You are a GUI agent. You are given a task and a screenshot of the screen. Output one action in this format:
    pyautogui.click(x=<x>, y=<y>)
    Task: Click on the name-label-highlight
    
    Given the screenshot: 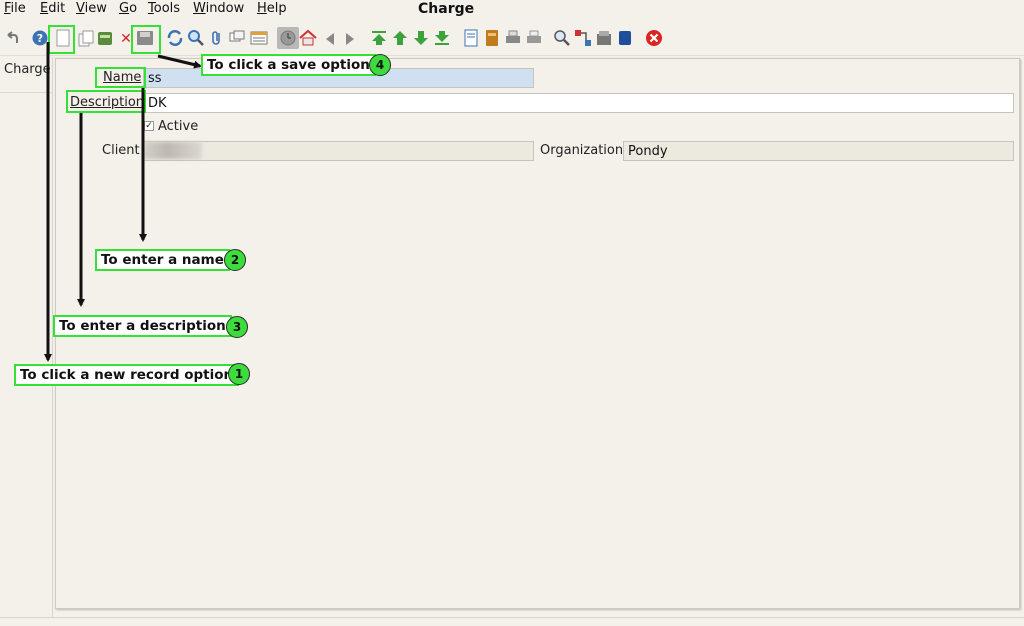 What is the action you would take?
    pyautogui.click(x=120, y=77)
    